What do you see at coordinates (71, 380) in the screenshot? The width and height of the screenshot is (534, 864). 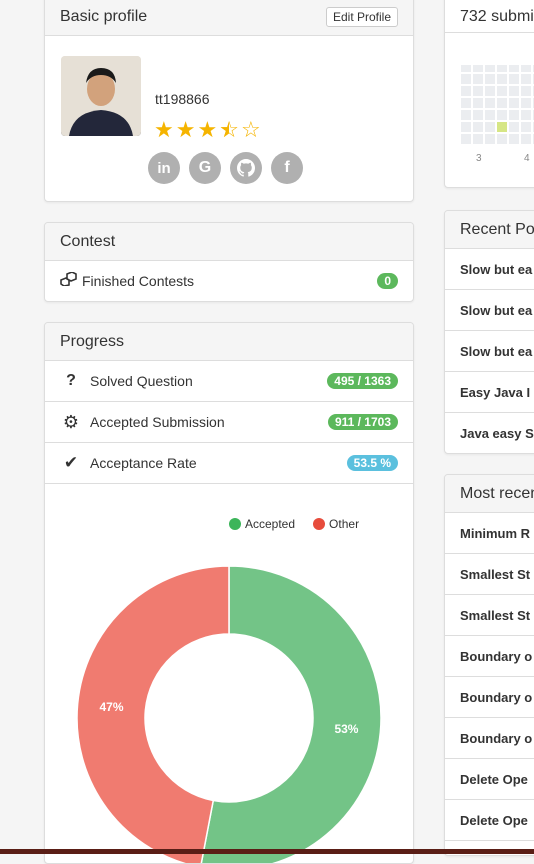 I see `question-icon: ?` at bounding box center [71, 380].